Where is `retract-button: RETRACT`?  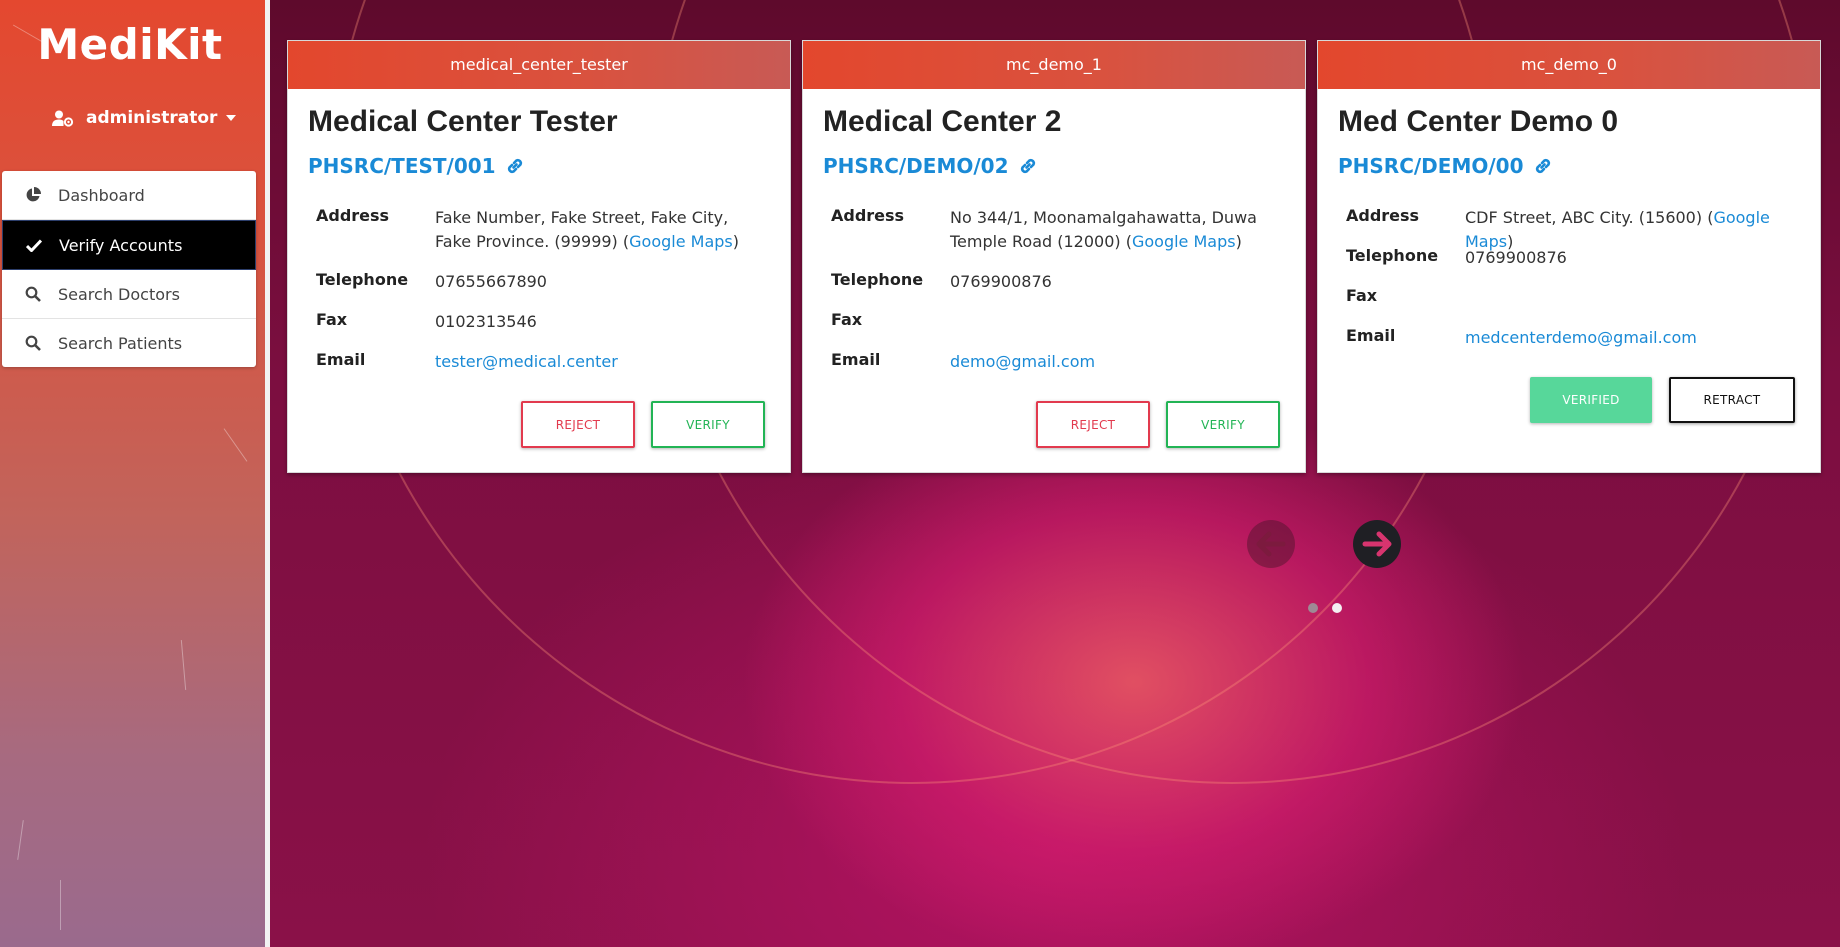 retract-button: RETRACT is located at coordinates (1732, 400).